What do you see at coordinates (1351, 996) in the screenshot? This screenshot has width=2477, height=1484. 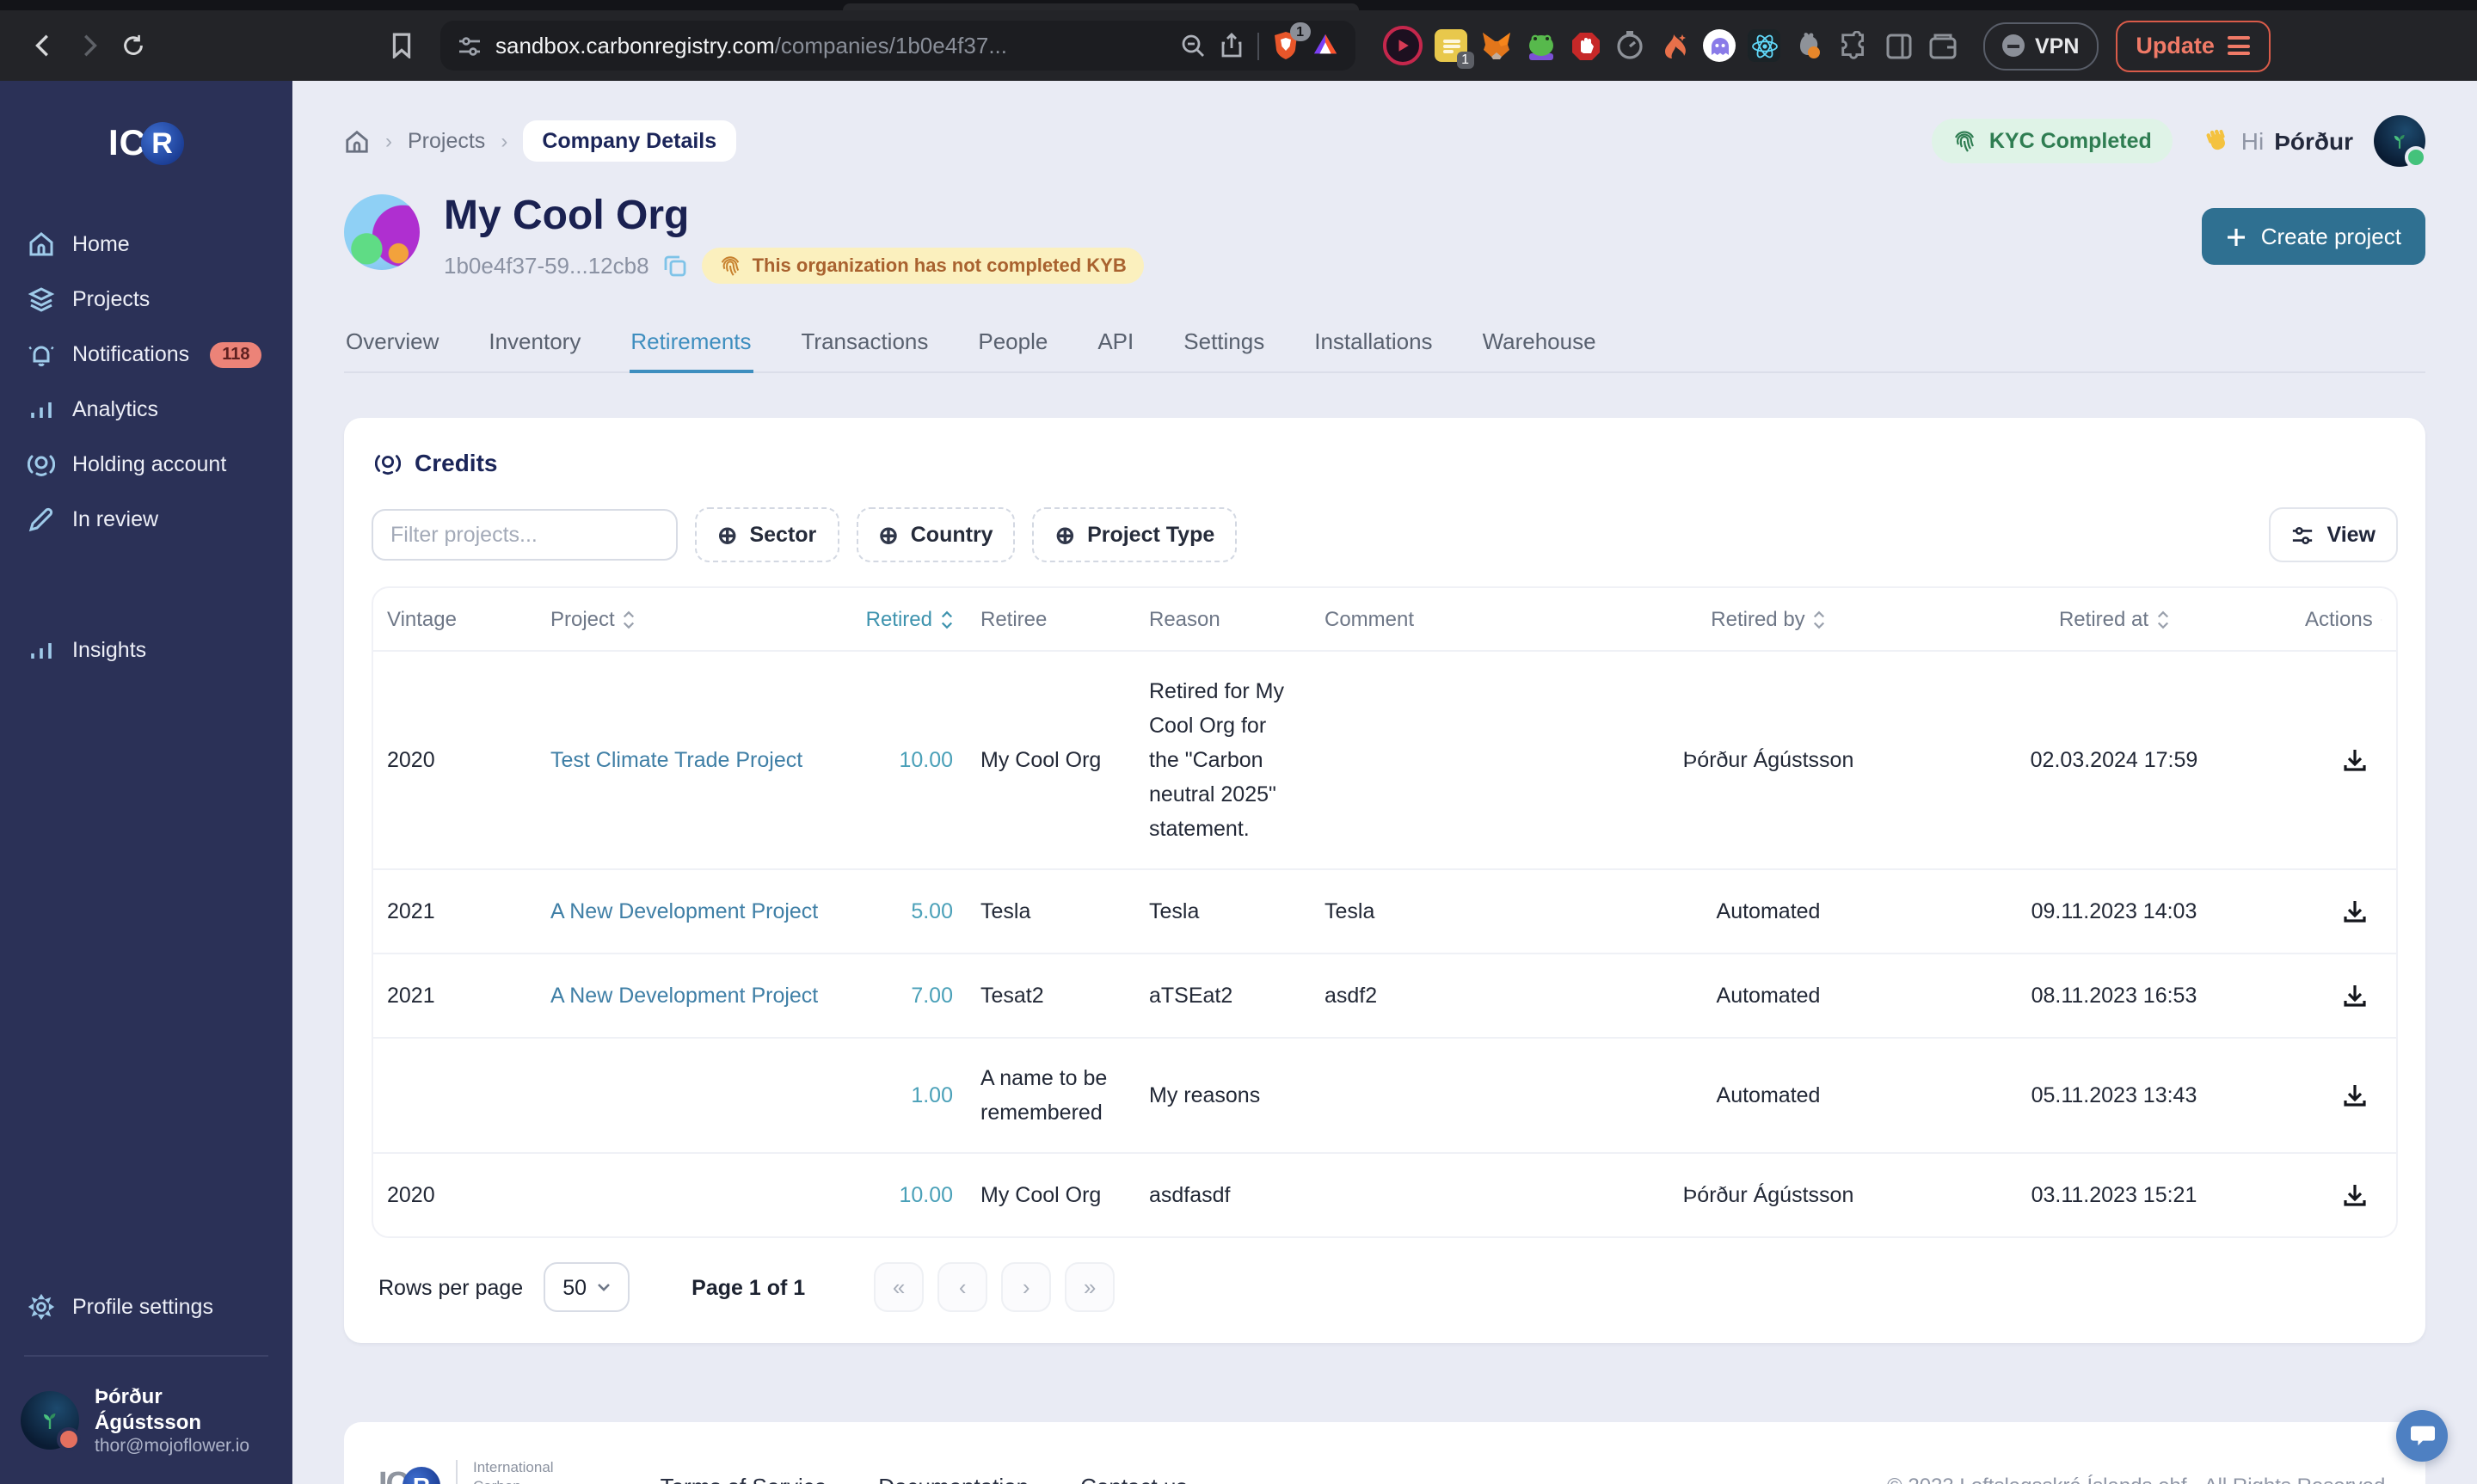 I see `cell-comment: asdf2` at bounding box center [1351, 996].